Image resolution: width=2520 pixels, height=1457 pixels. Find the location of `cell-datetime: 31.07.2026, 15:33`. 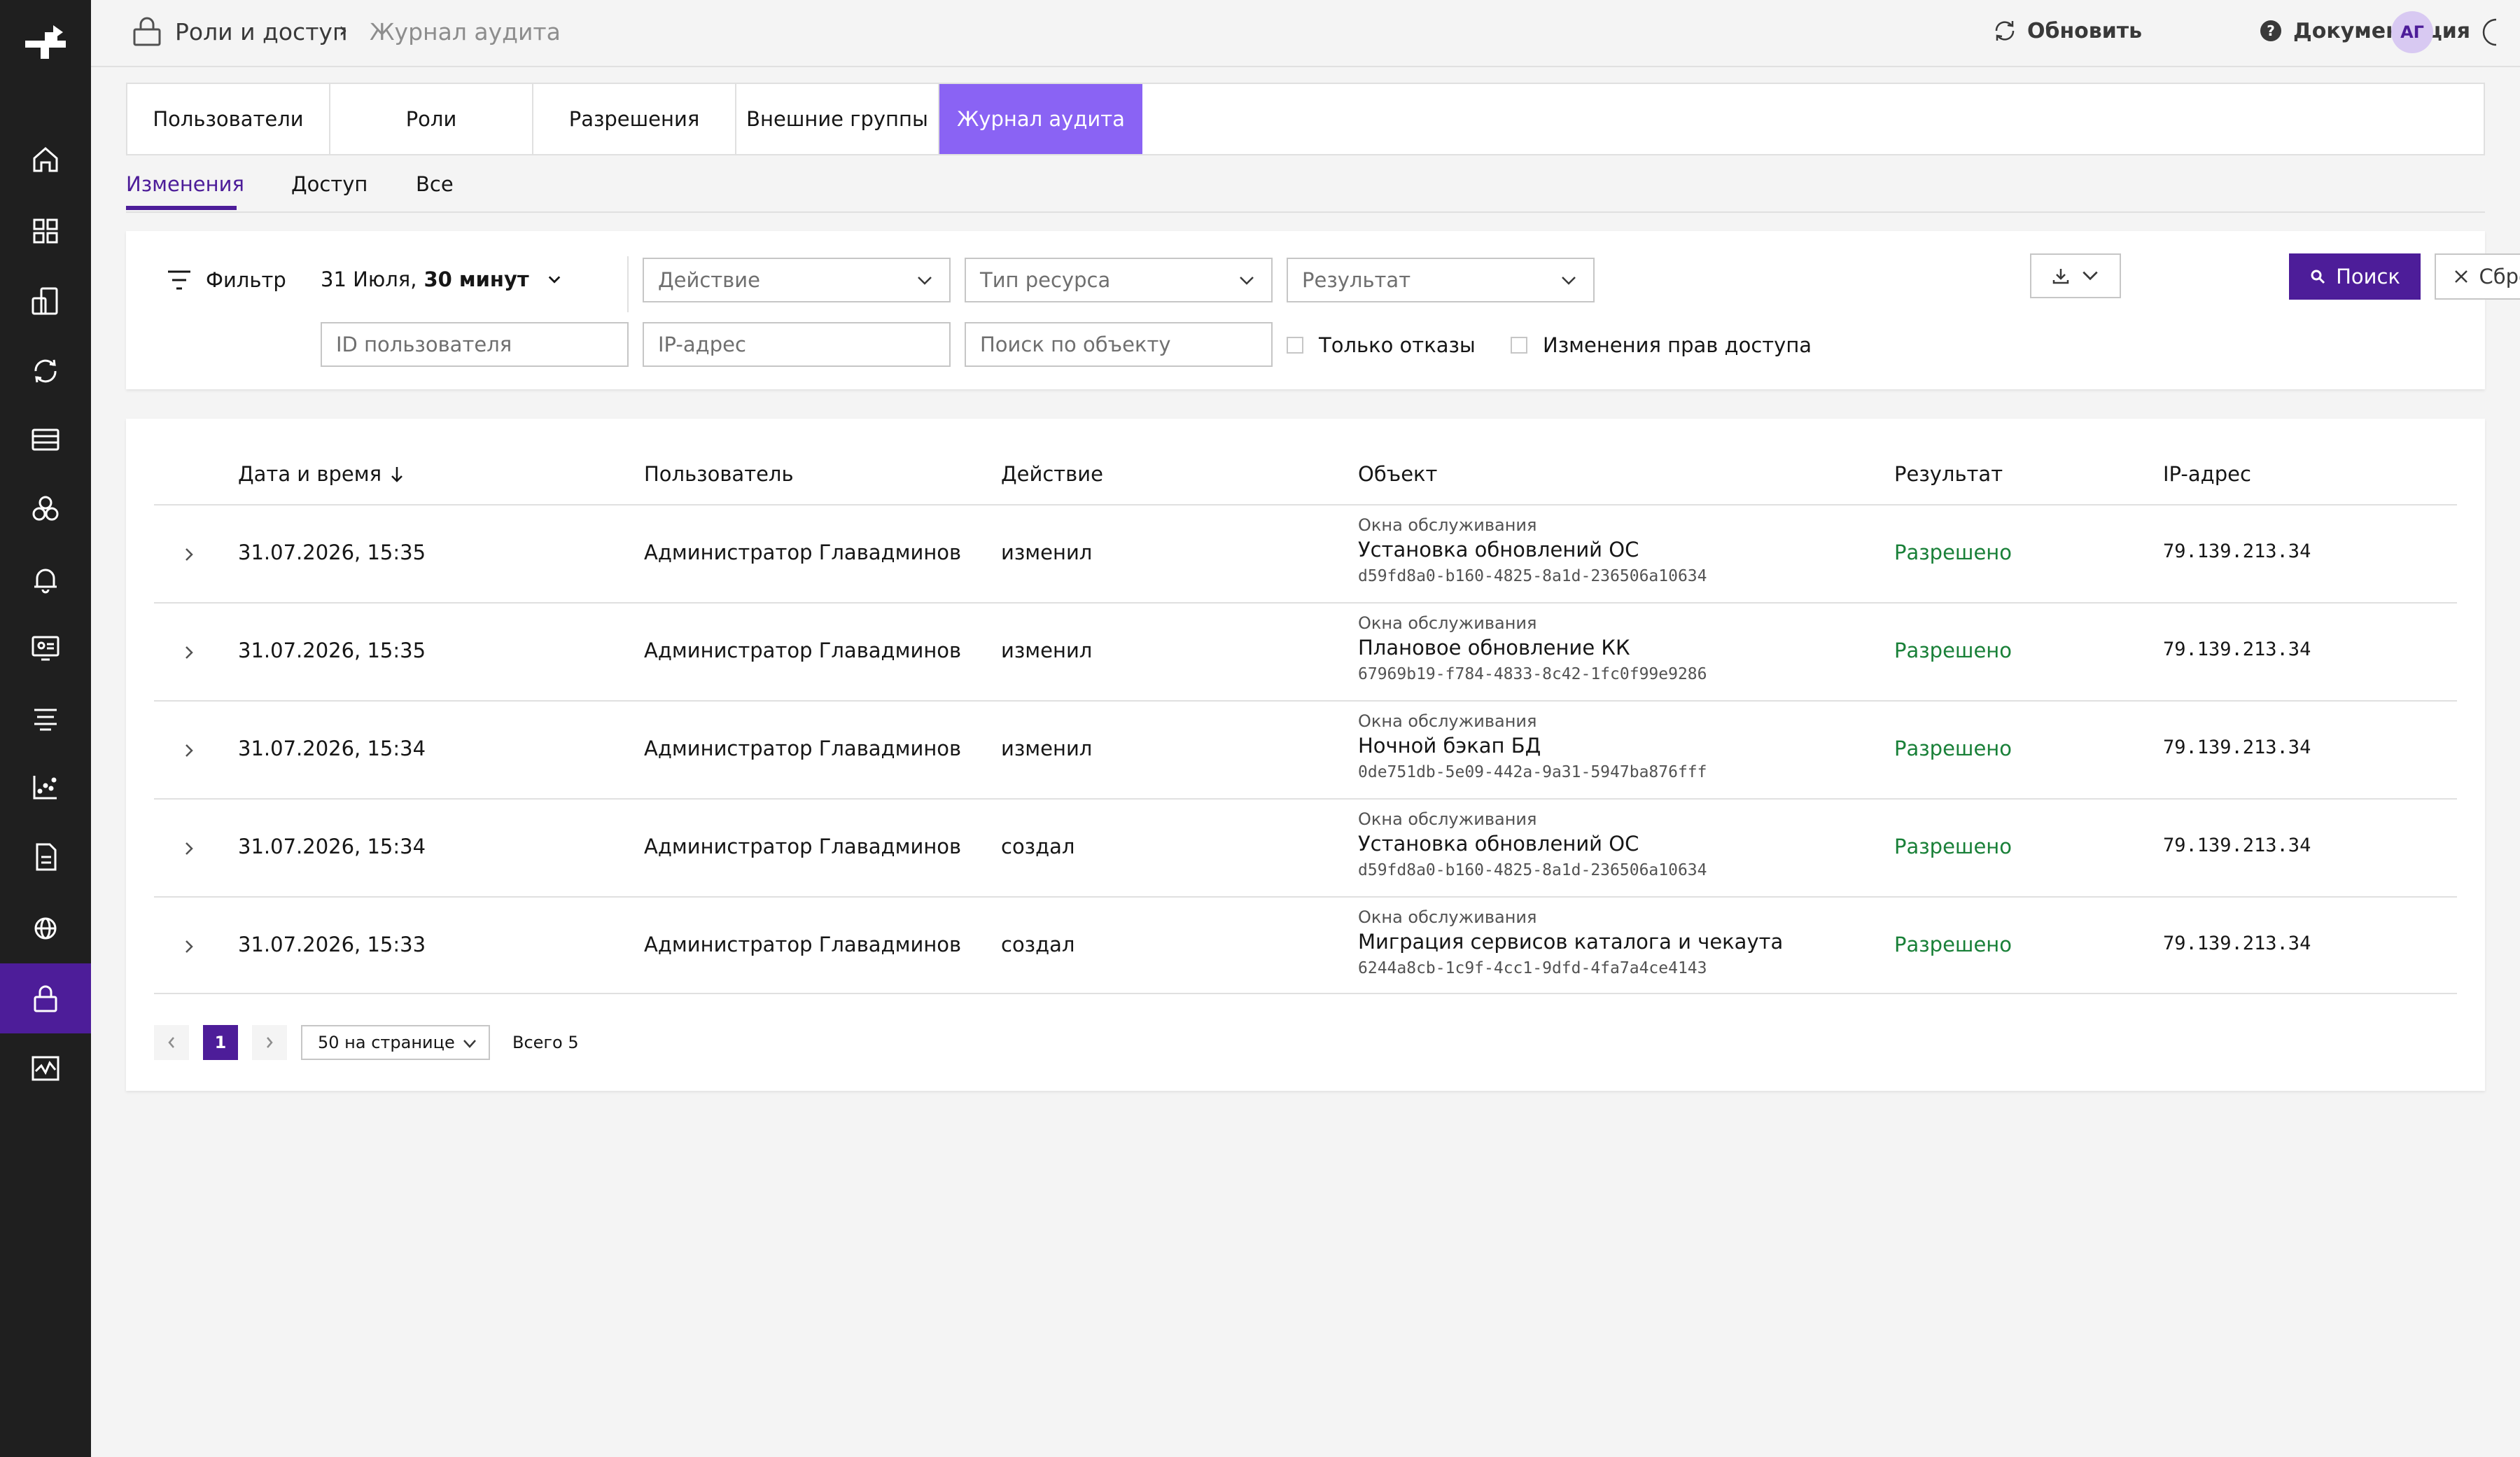

cell-datetime: 31.07.2026, 15:33 is located at coordinates (332, 944).